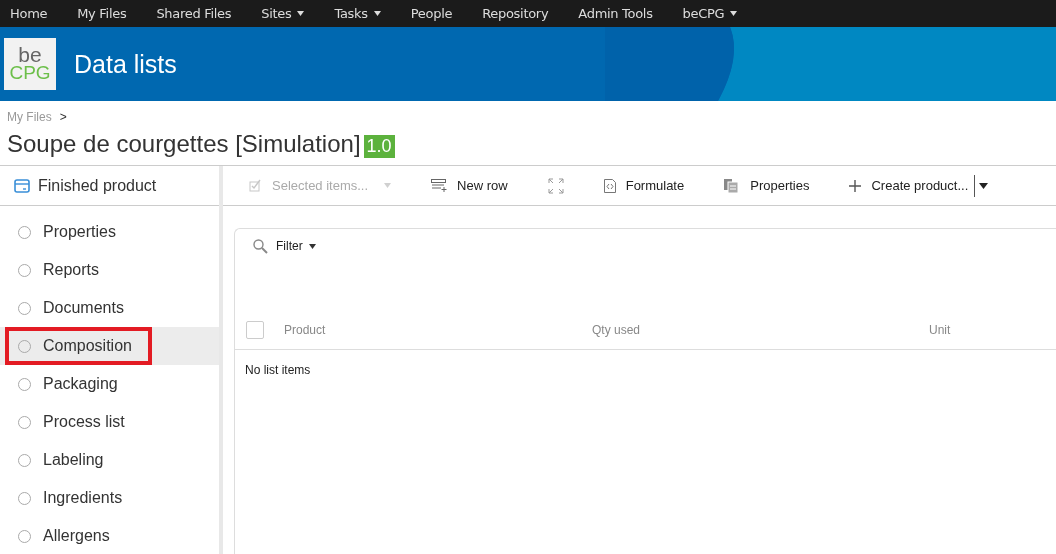  Describe the element at coordinates (767, 185) in the screenshot. I see `toolbar-button: Properties` at that location.